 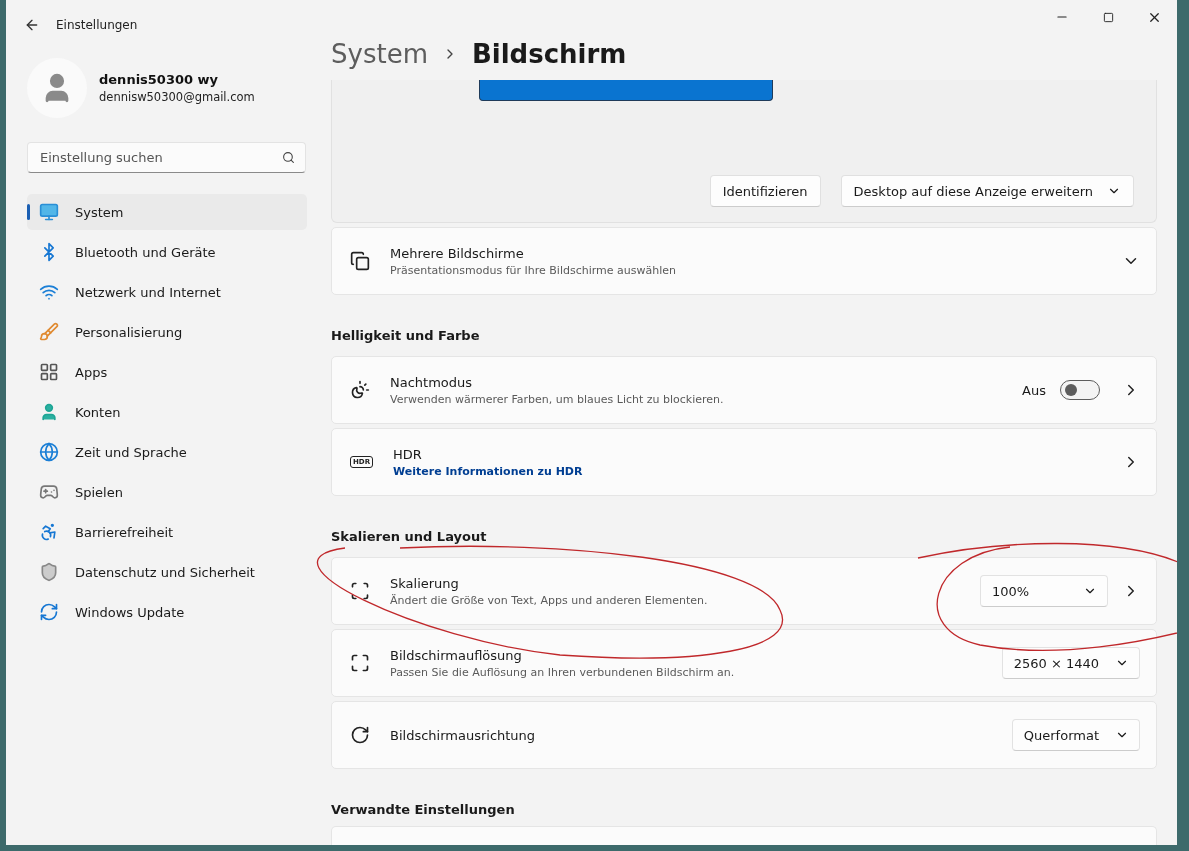 What do you see at coordinates (1034, 390) in the screenshot?
I see `toggle-label: Aus` at bounding box center [1034, 390].